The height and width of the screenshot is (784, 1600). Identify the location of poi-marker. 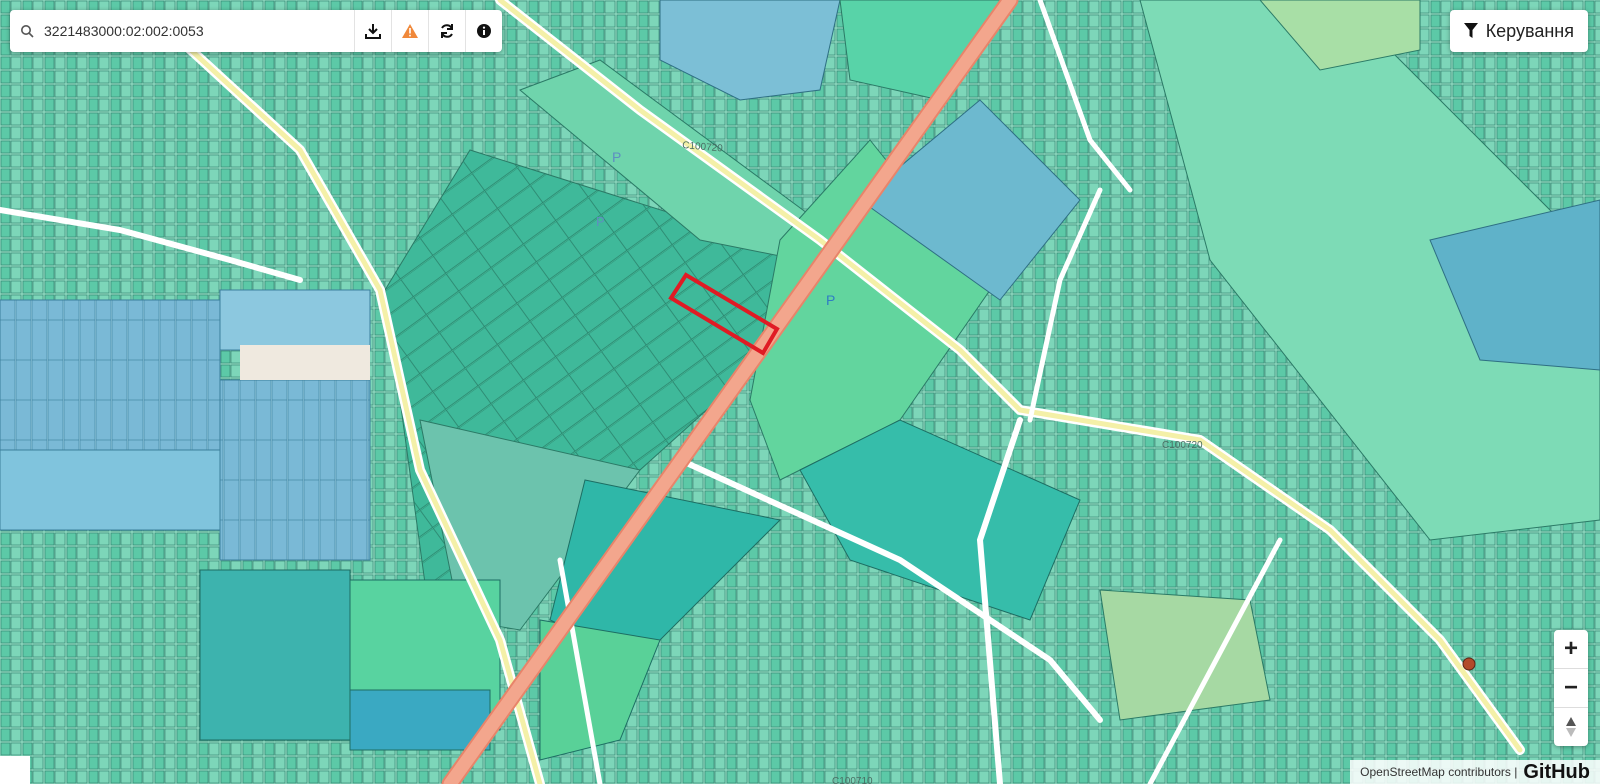
(1469, 664).